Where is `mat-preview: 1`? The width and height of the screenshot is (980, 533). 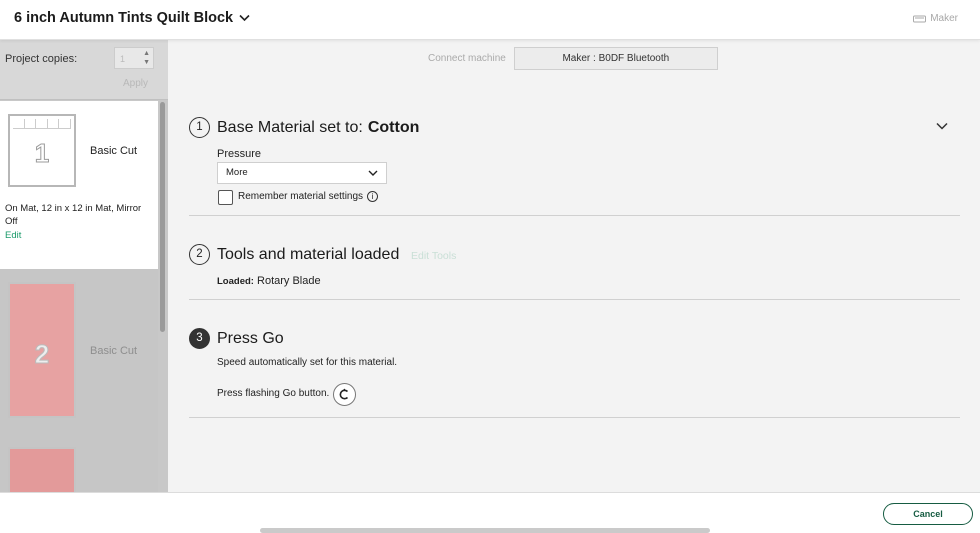 mat-preview: 1 is located at coordinates (42, 150).